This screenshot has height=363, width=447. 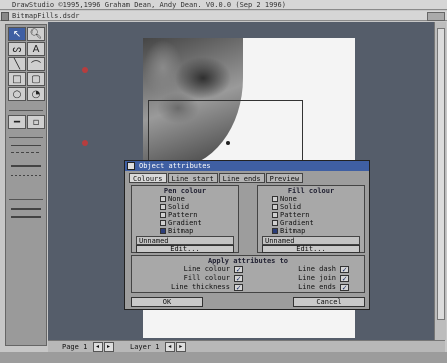 I want to click on line-dash-icon, so click(x=26, y=152).